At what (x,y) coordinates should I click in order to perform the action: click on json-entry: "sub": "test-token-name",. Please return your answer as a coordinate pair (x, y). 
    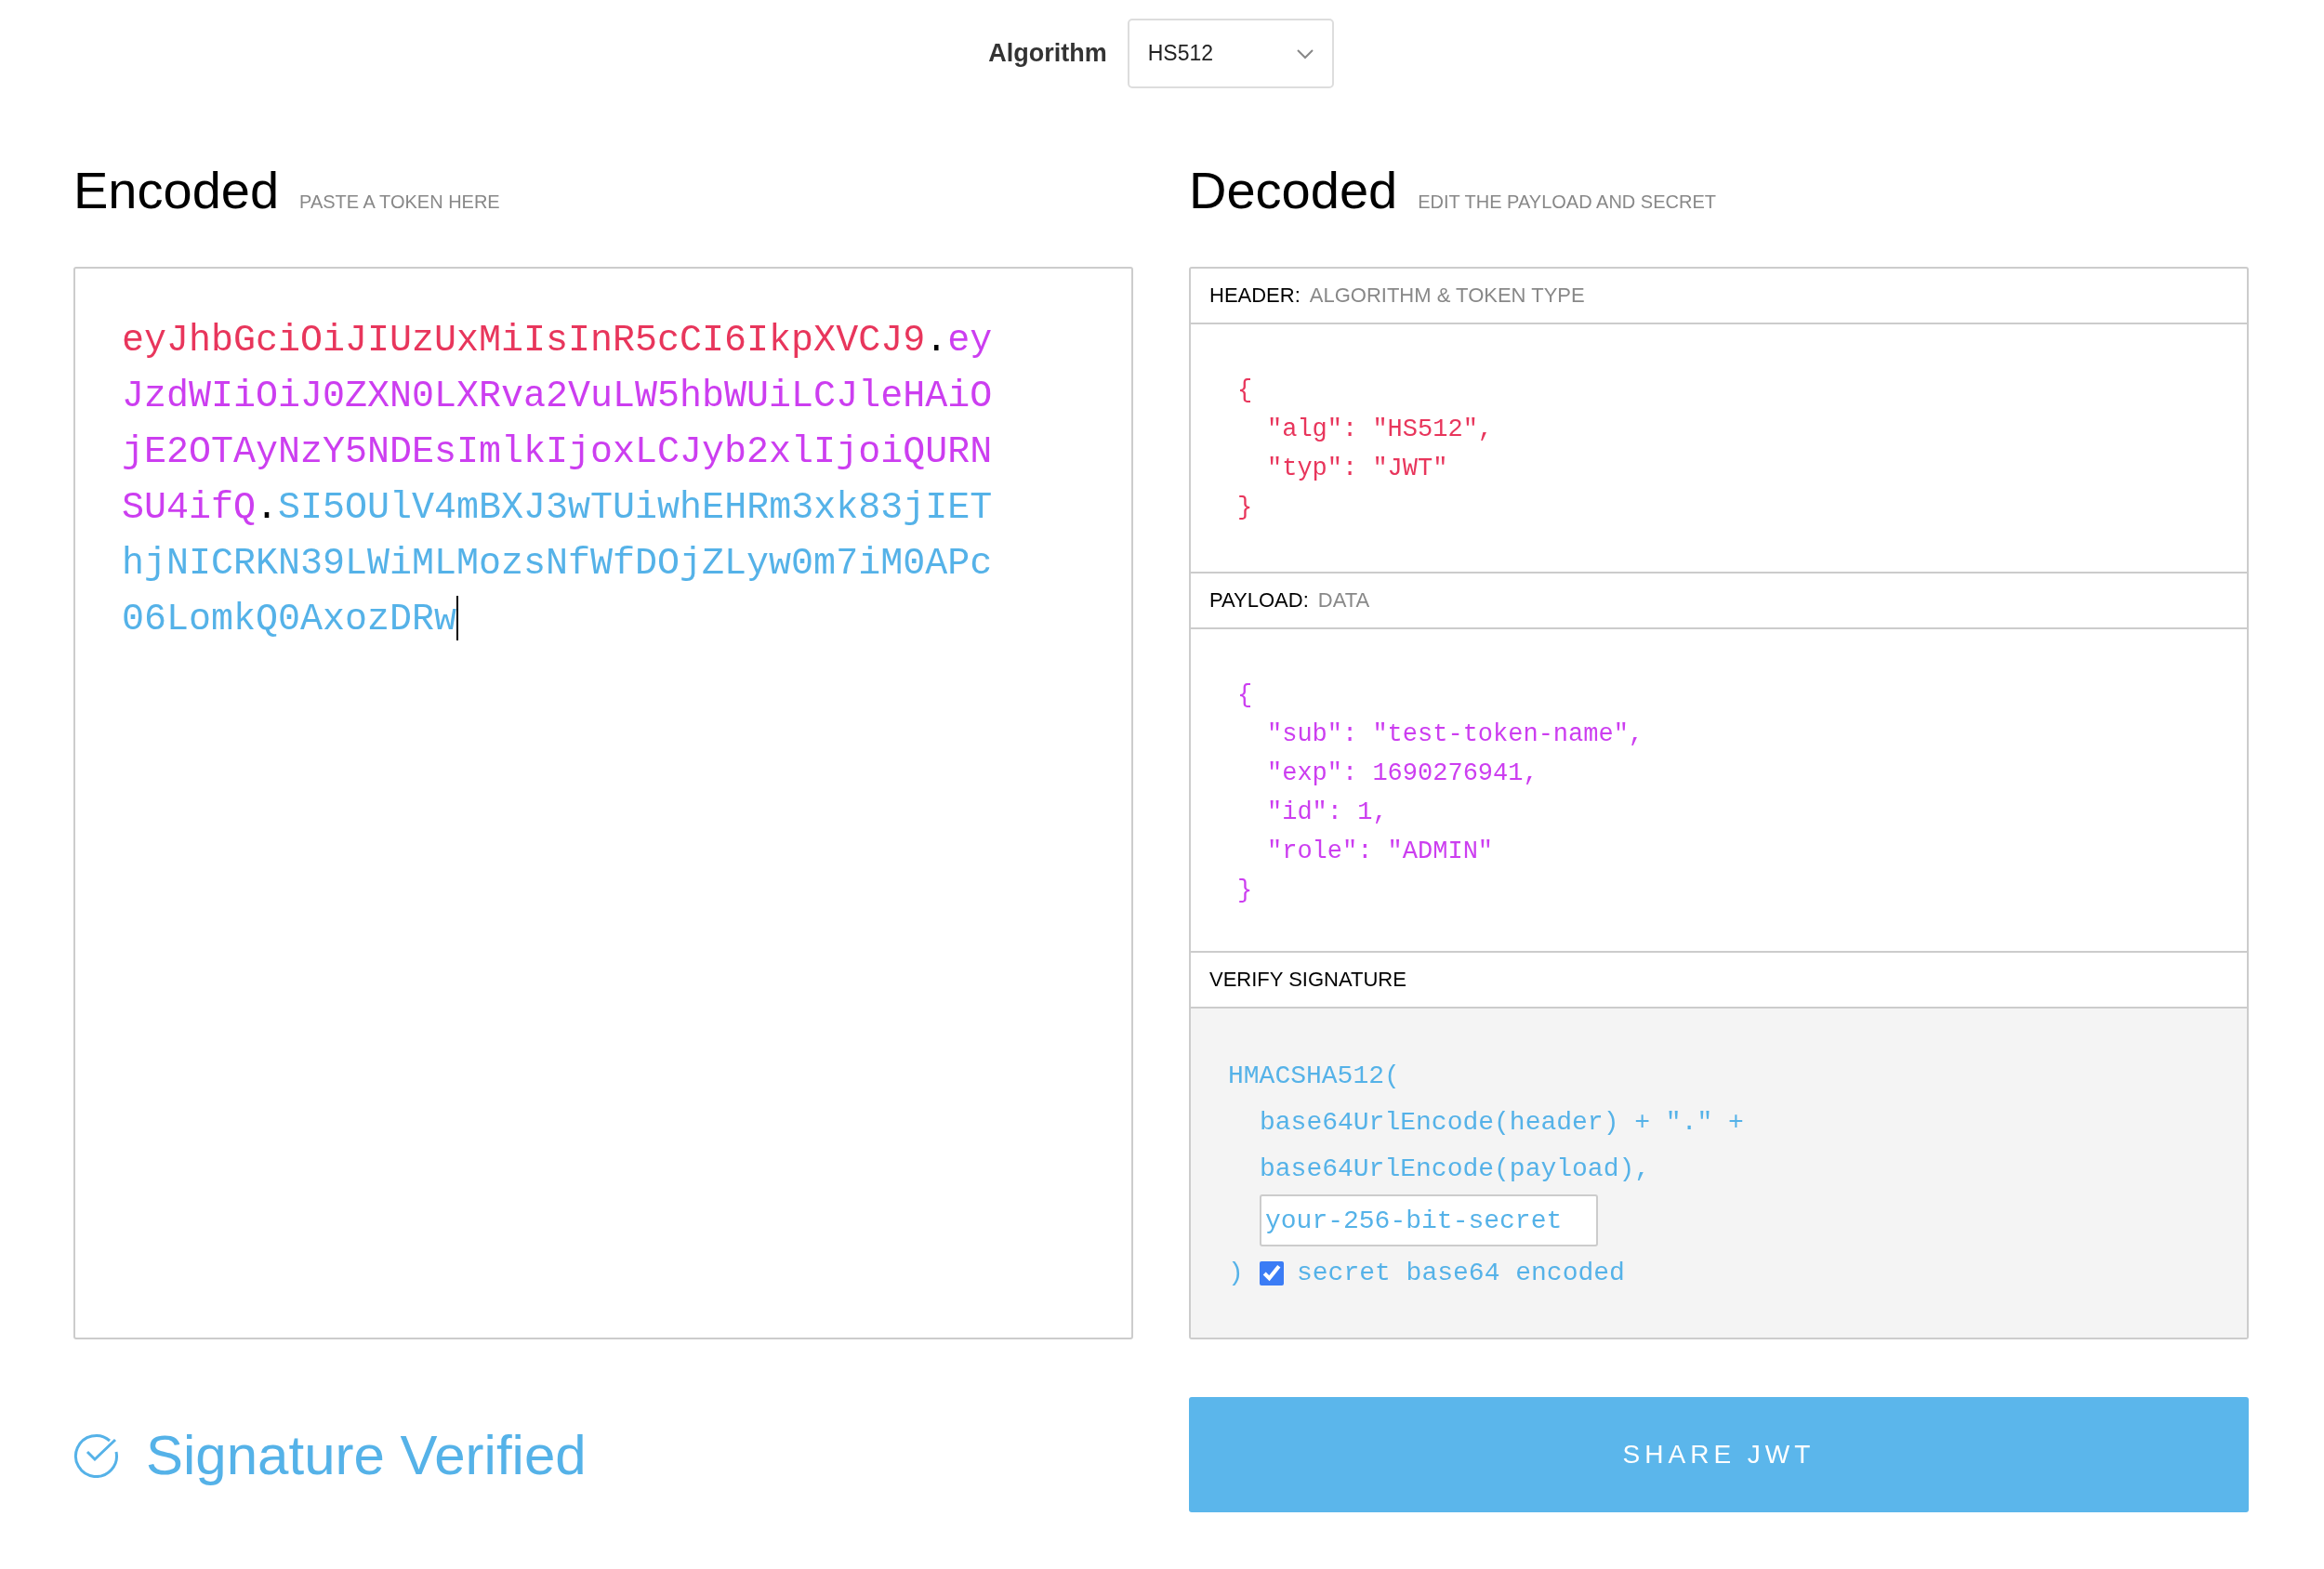
    Looking at the image, I should click on (1455, 734).